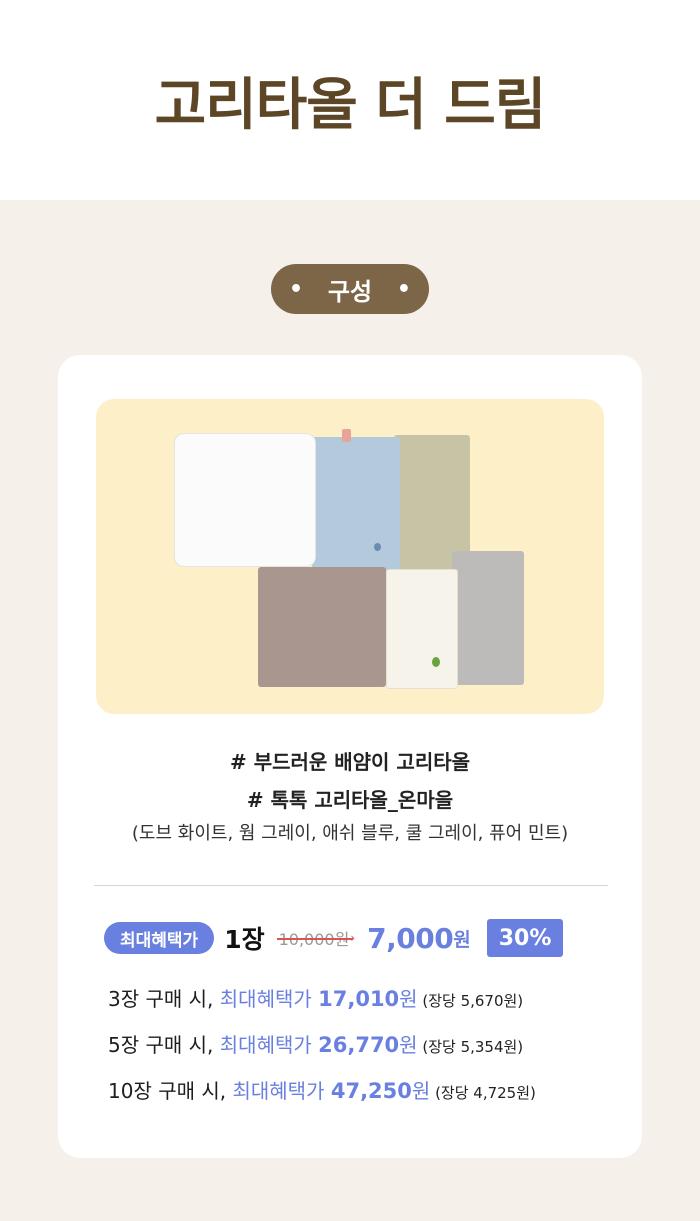 Image resolution: width=700 pixels, height=1221 pixels. Describe the element at coordinates (371, 1091) in the screenshot. I see `tier-amount: 47,250` at that location.